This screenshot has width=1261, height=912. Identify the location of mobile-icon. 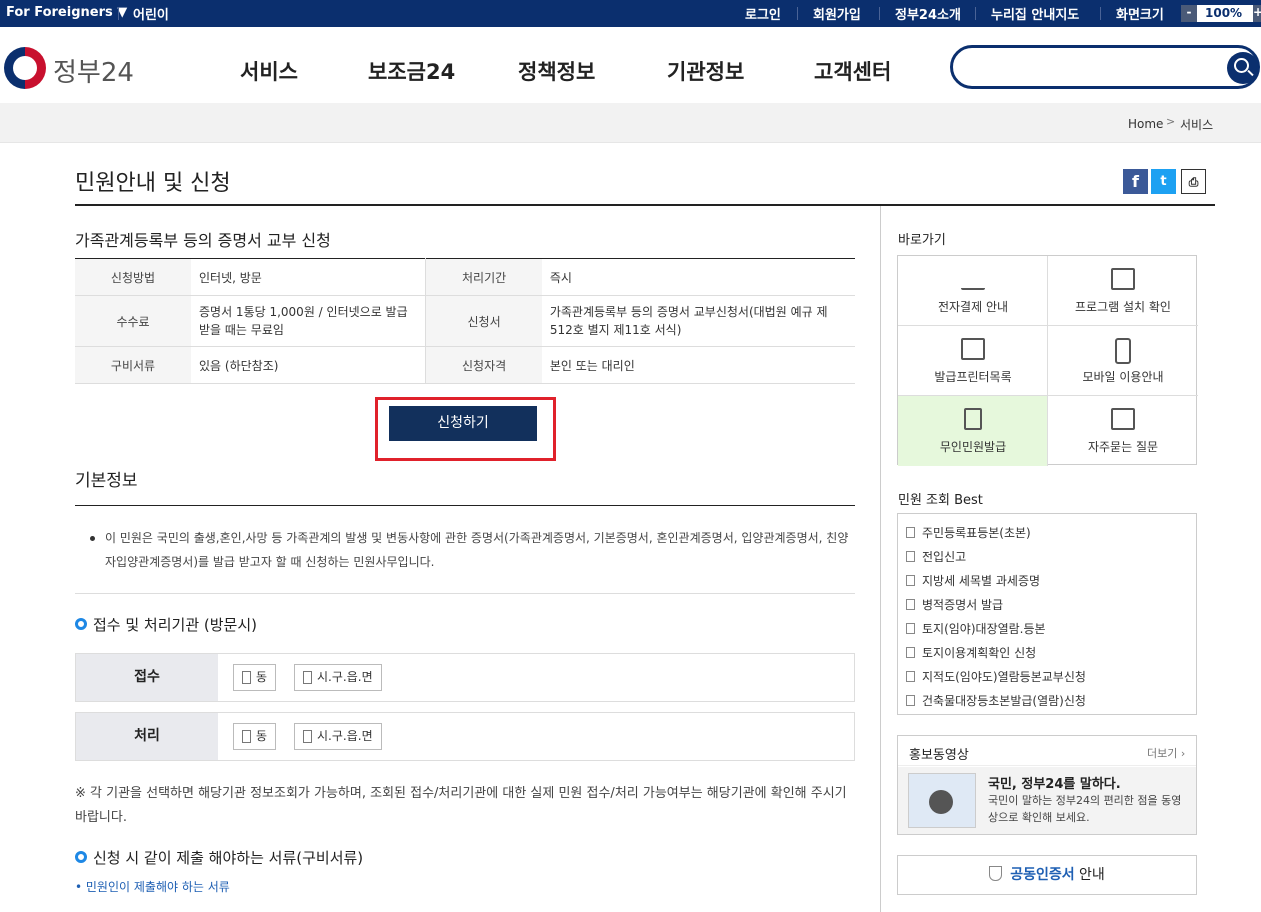
(1123, 351).